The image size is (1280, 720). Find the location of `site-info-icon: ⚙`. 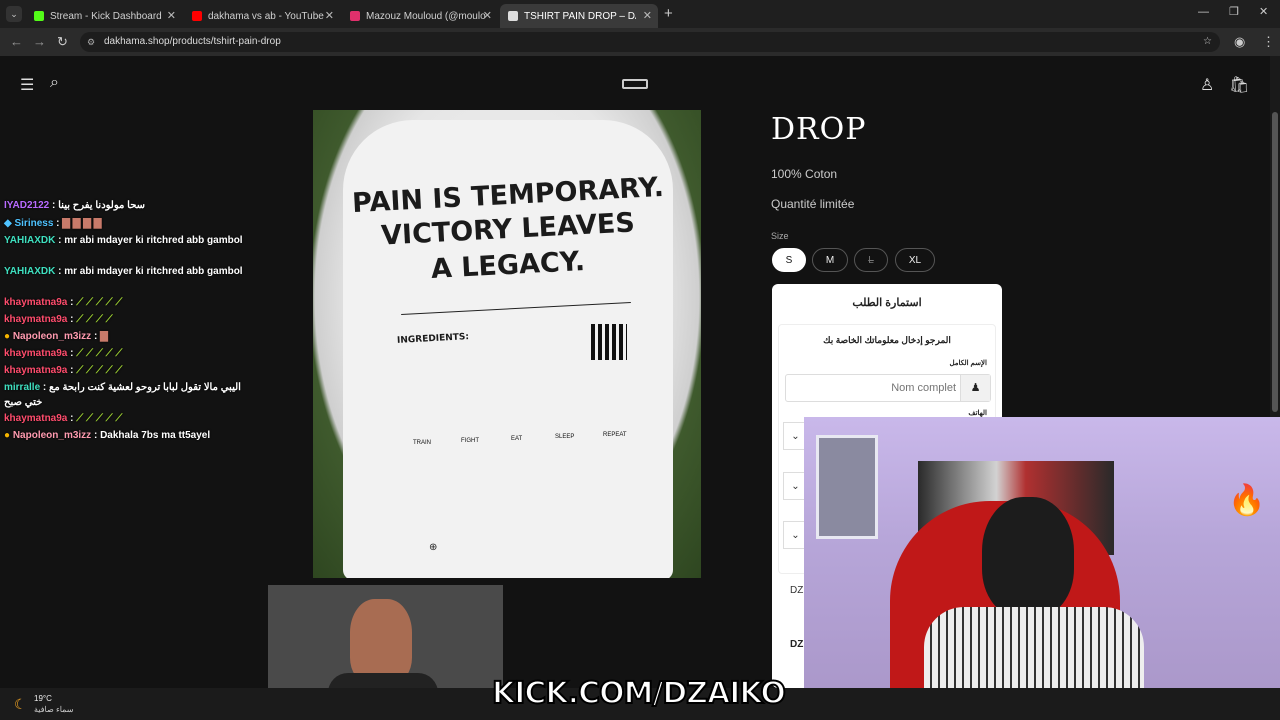

site-info-icon: ⚙ is located at coordinates (91, 42).